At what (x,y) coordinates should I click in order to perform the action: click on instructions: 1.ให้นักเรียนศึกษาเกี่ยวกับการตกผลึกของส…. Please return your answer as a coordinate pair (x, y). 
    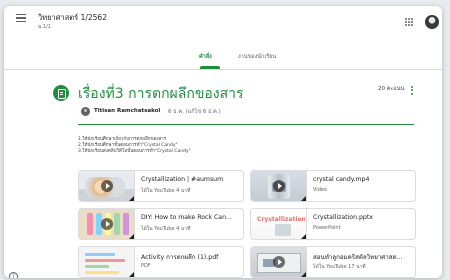
    Looking at the image, I should click on (134, 146).